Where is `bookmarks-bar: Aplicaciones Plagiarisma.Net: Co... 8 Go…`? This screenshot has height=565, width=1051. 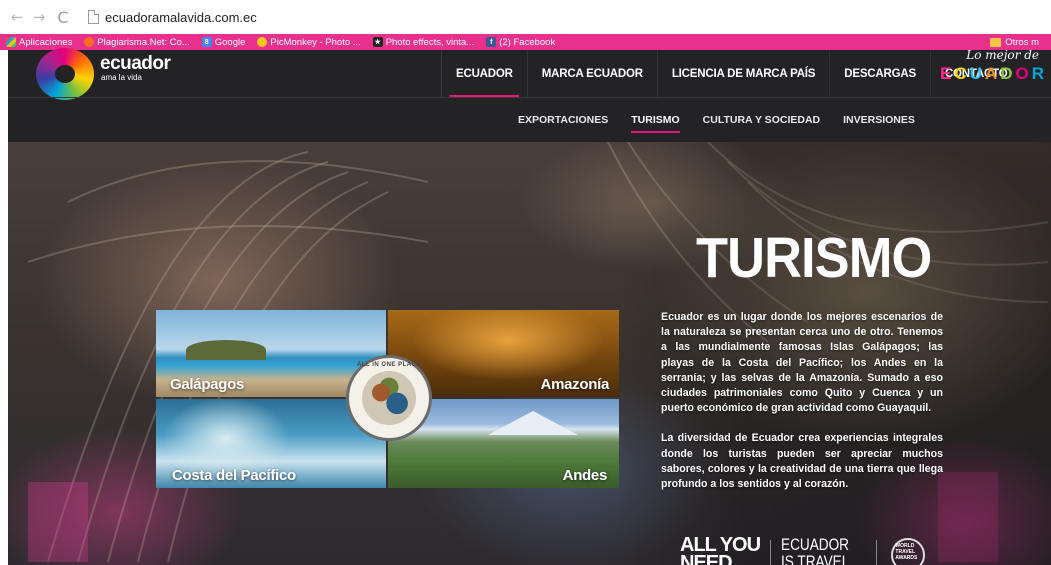
bookmarks-bar: Aplicaciones Plagiarisma.Net: Co... 8 Go… is located at coordinates (525, 42).